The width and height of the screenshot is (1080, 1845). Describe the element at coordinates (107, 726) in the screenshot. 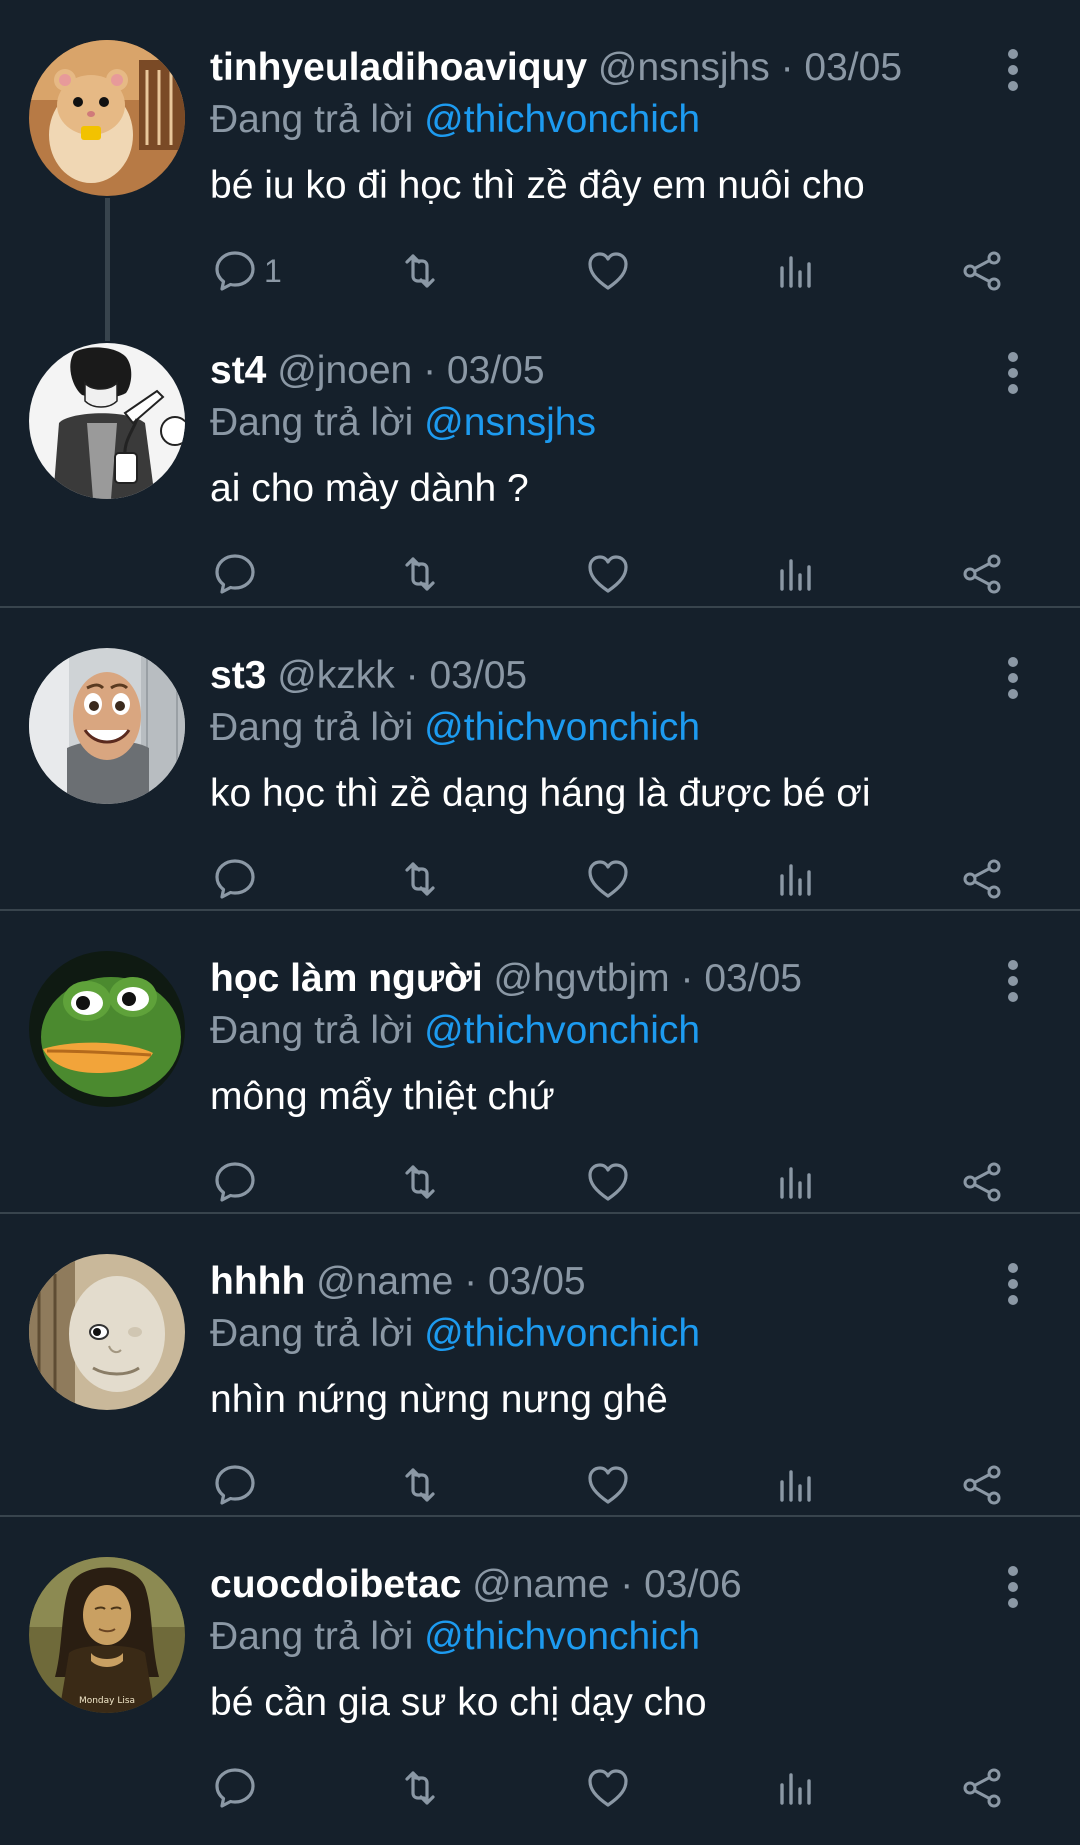

I see `woody-face-avatar` at that location.